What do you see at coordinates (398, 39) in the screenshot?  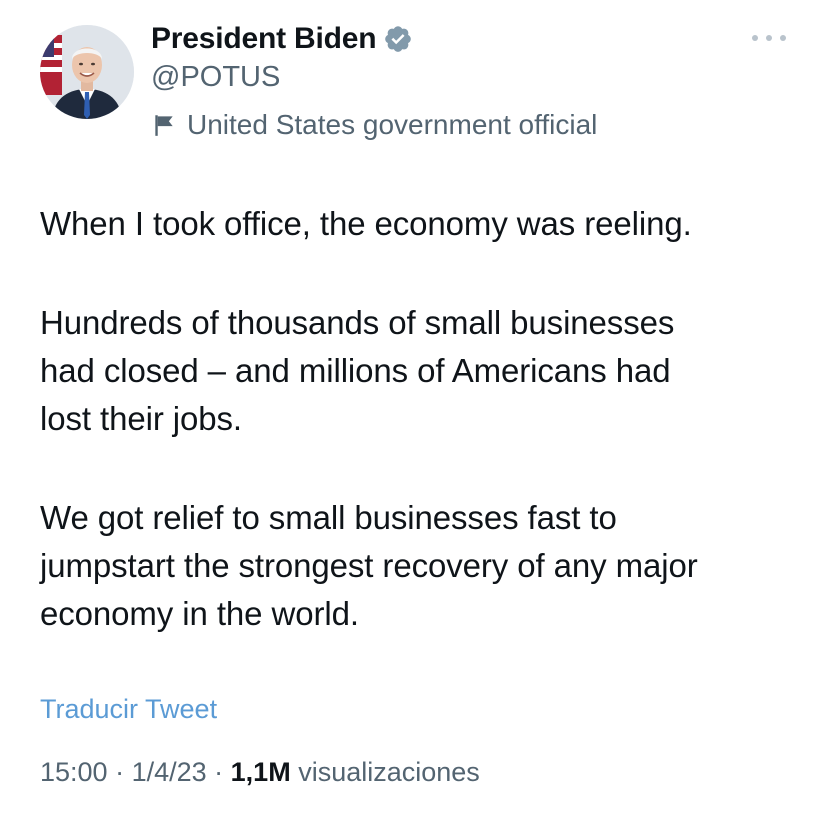 I see `verified-badge-icon` at bounding box center [398, 39].